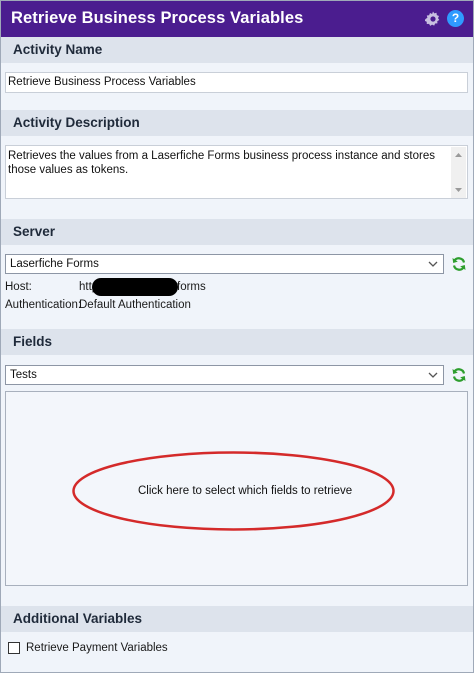 Image resolution: width=474 pixels, height=673 pixels. I want to click on additional-variables-header: Additional Variables, so click(237, 619).